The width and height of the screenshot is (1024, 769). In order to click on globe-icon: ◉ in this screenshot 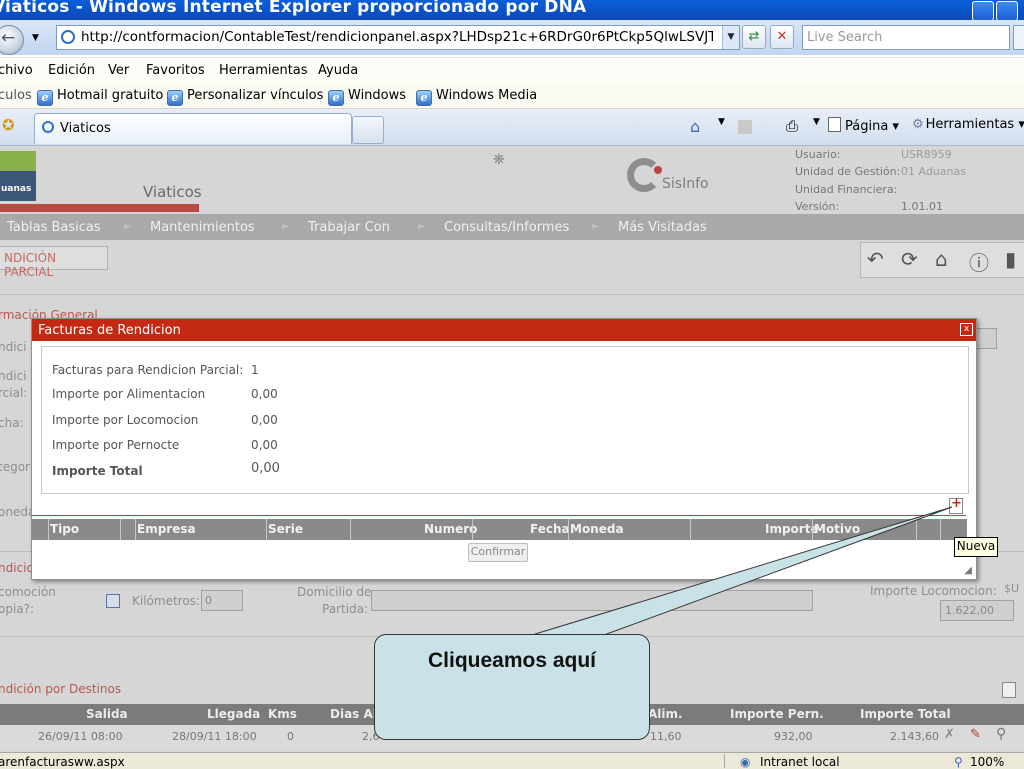, I will do `click(745, 762)`.